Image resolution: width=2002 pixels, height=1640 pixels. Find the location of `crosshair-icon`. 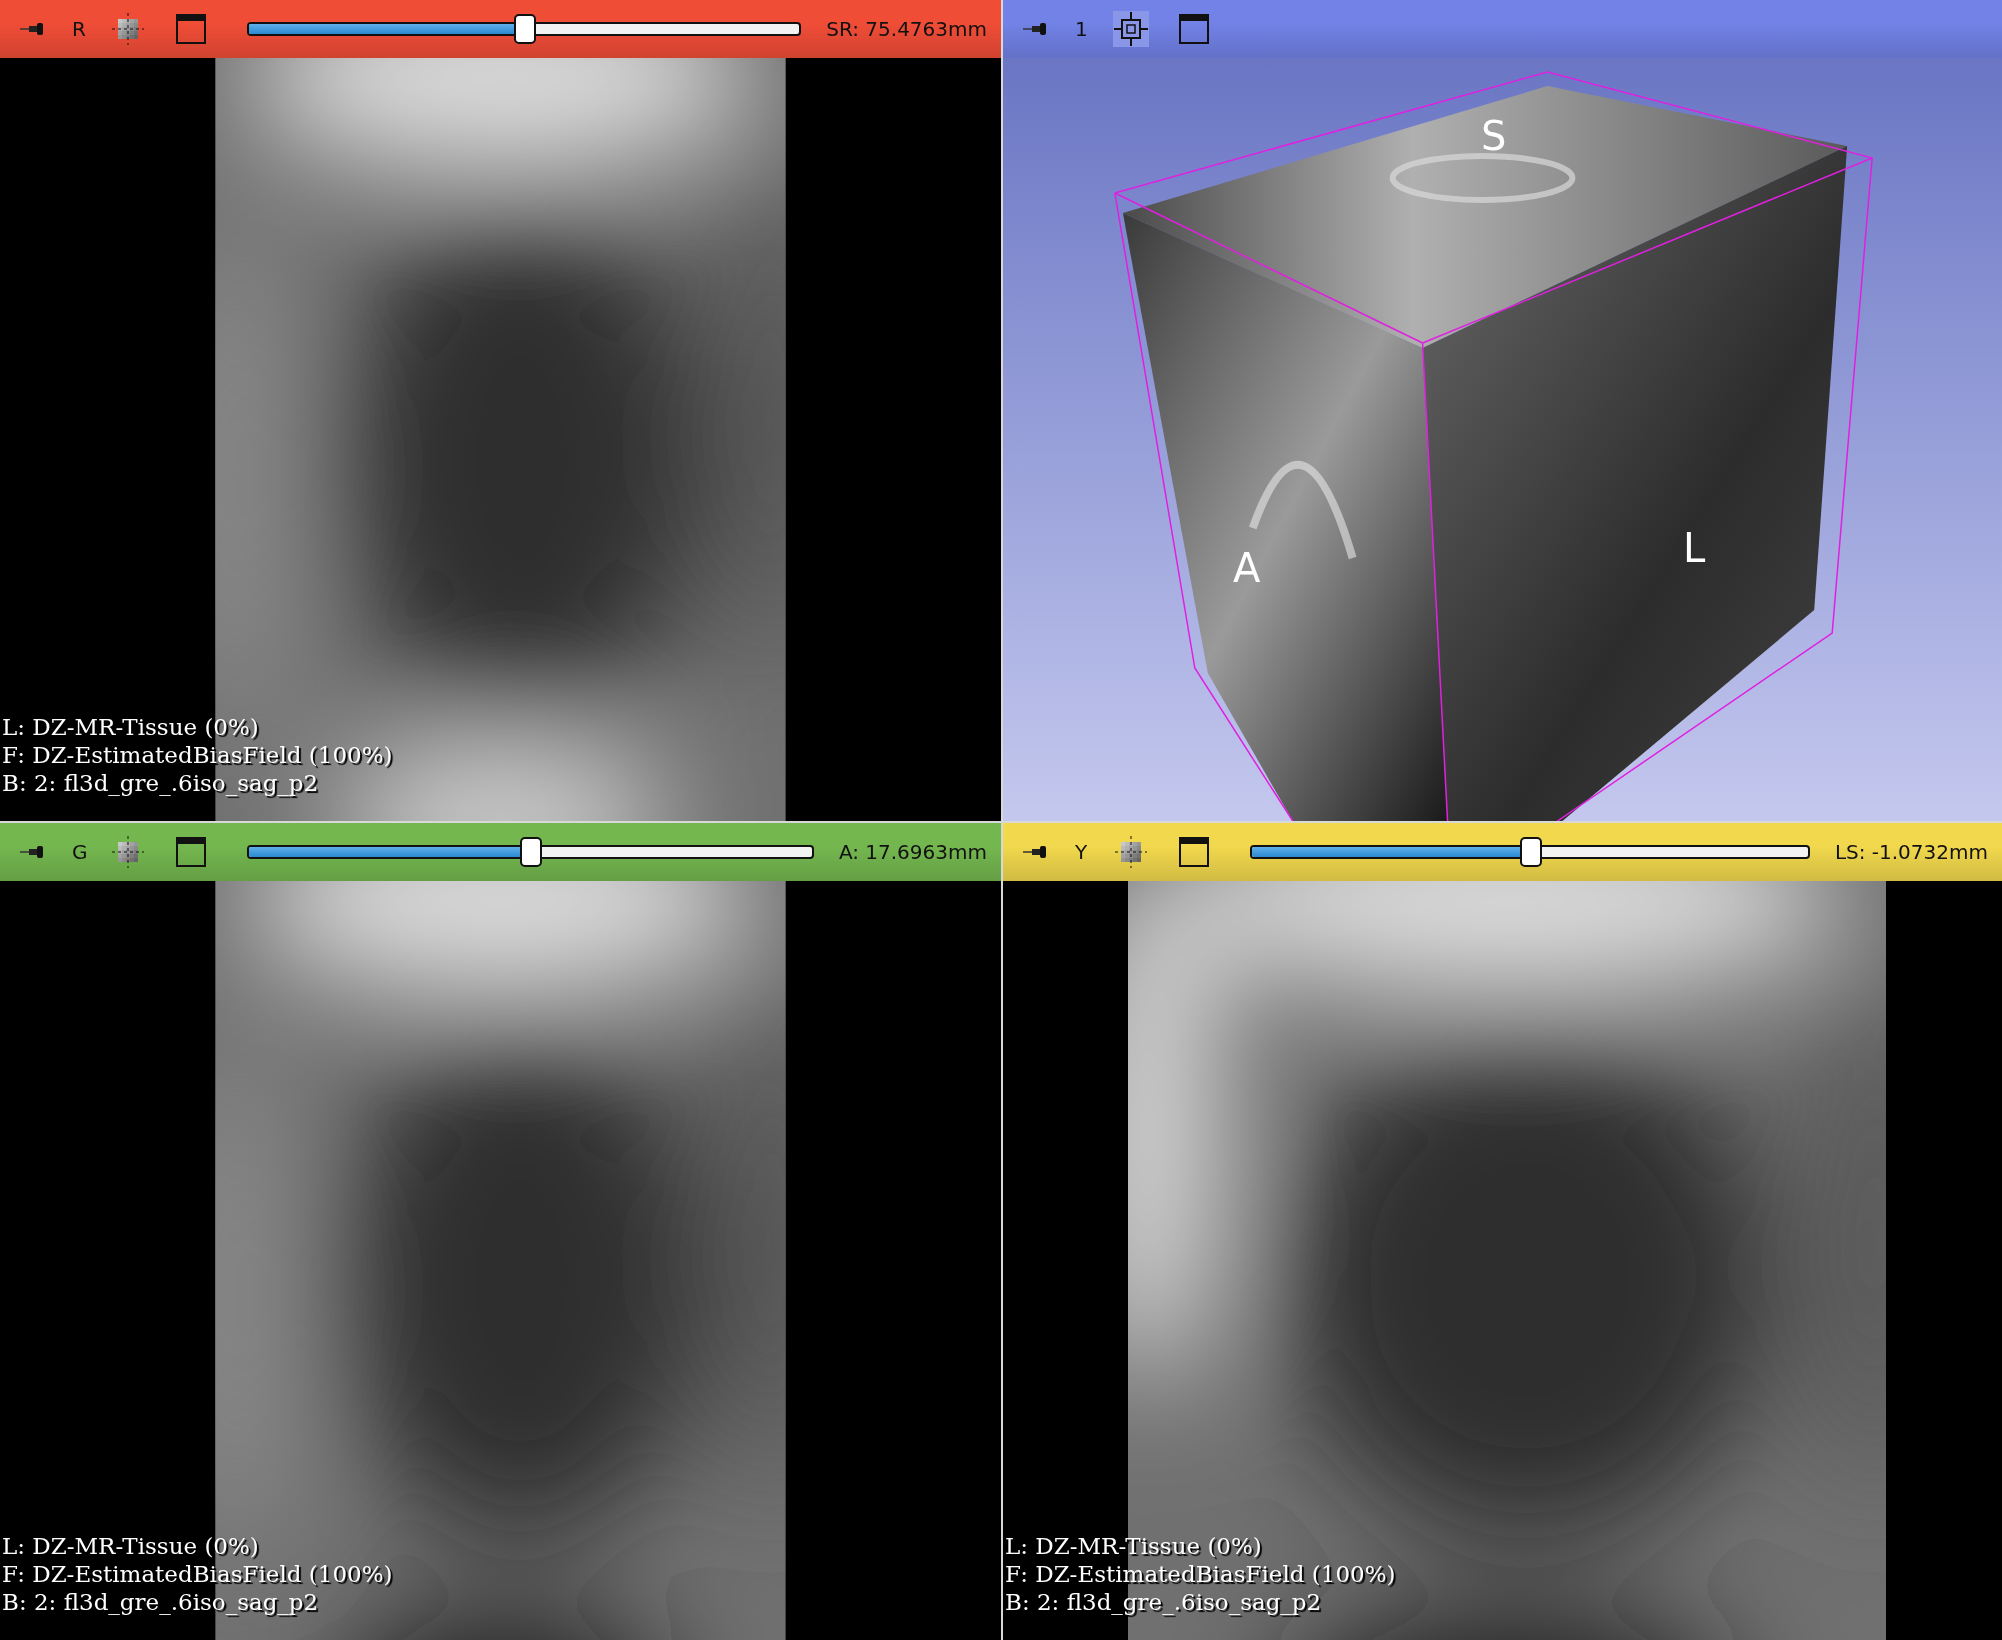

crosshair-icon is located at coordinates (1131, 29).